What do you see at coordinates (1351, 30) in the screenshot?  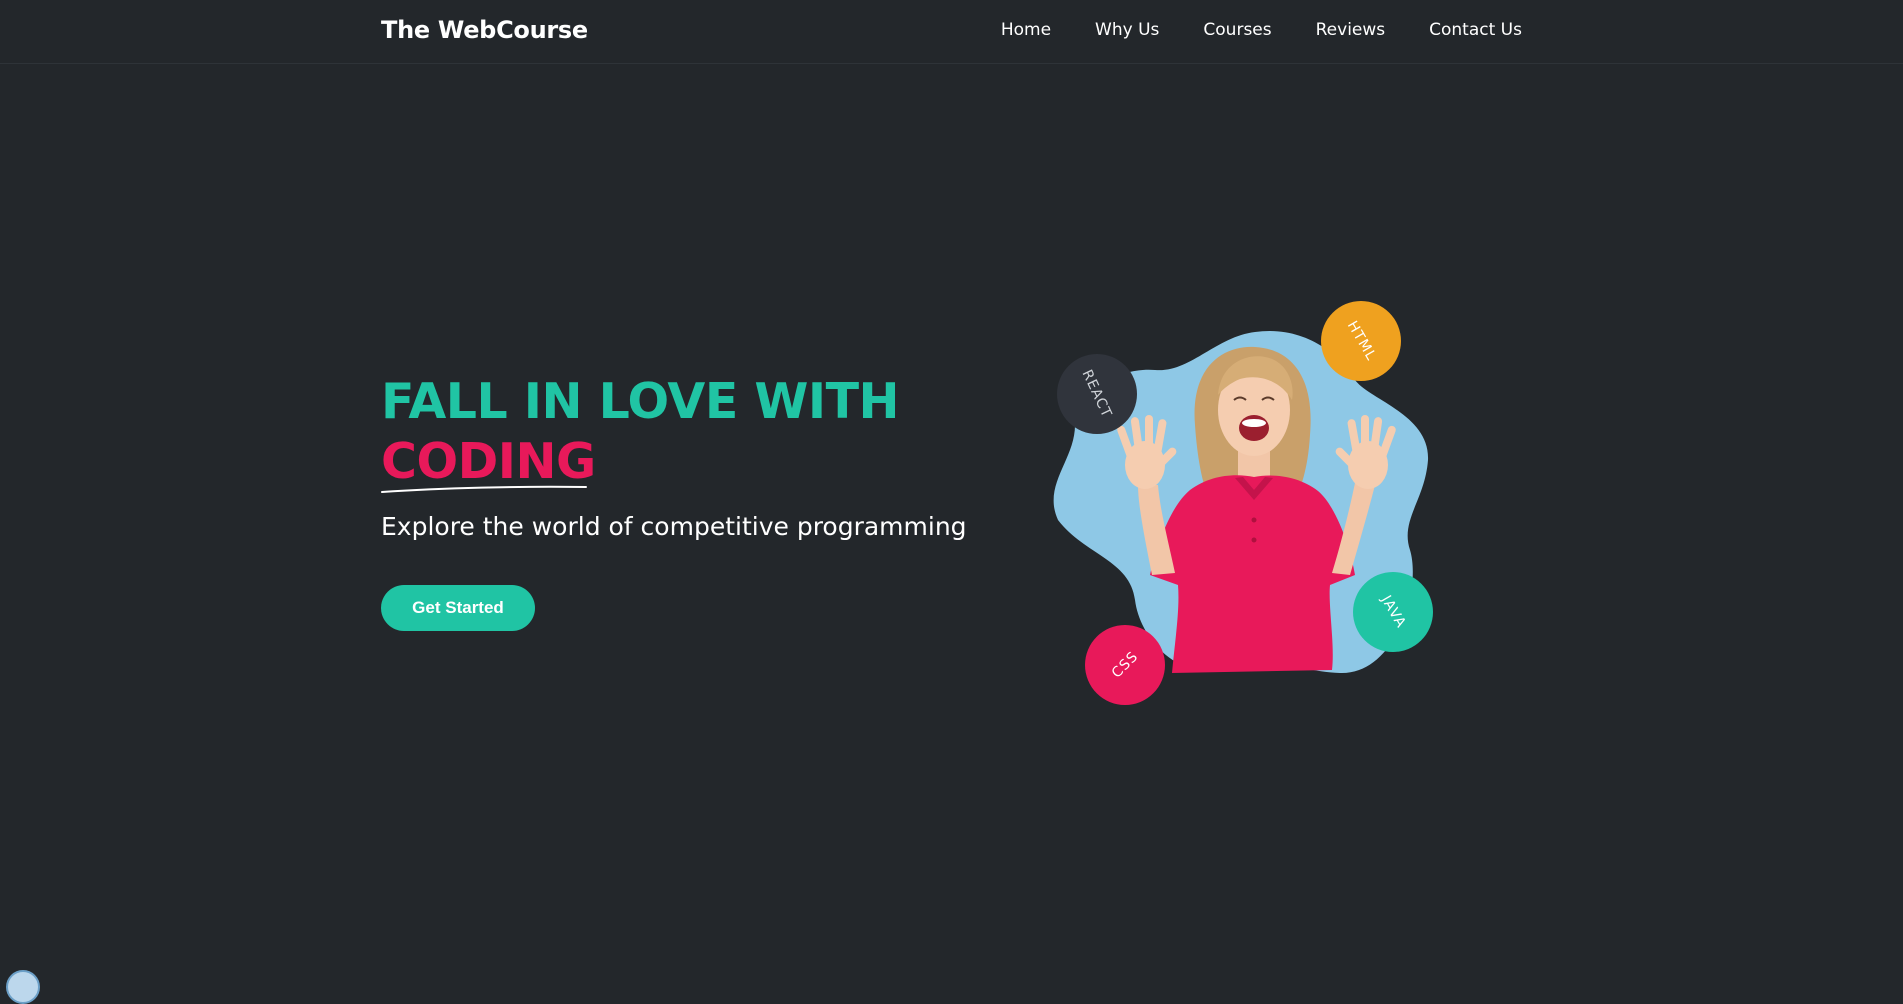 I see `nav-link-reviews: Reviews` at bounding box center [1351, 30].